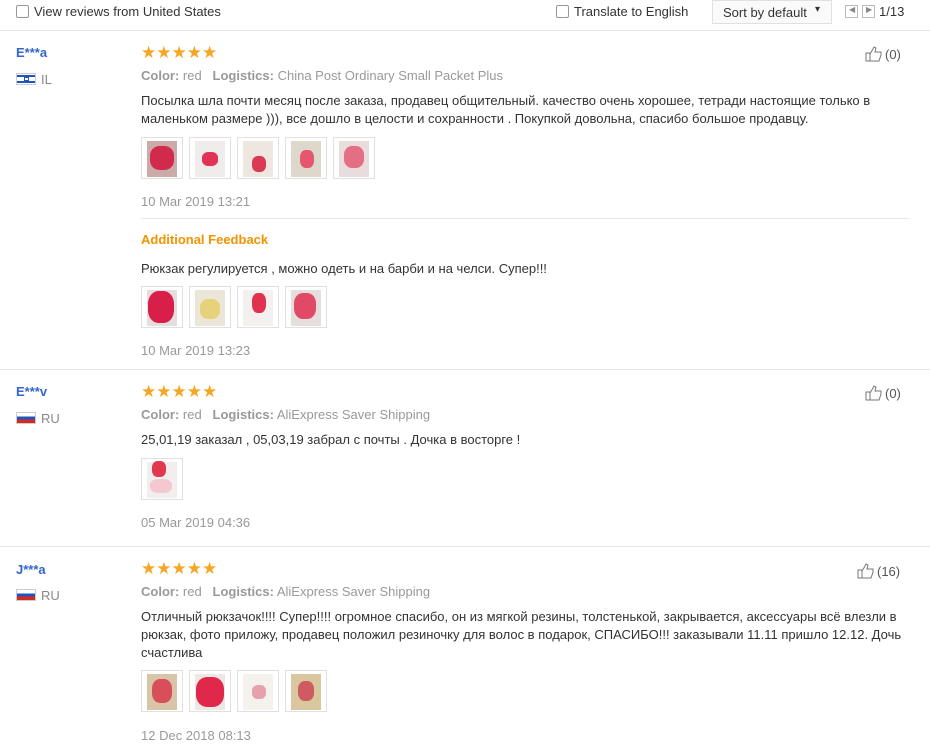 The width and height of the screenshot is (930, 756). I want to click on arrow-left-icon: ◀, so click(852, 9).